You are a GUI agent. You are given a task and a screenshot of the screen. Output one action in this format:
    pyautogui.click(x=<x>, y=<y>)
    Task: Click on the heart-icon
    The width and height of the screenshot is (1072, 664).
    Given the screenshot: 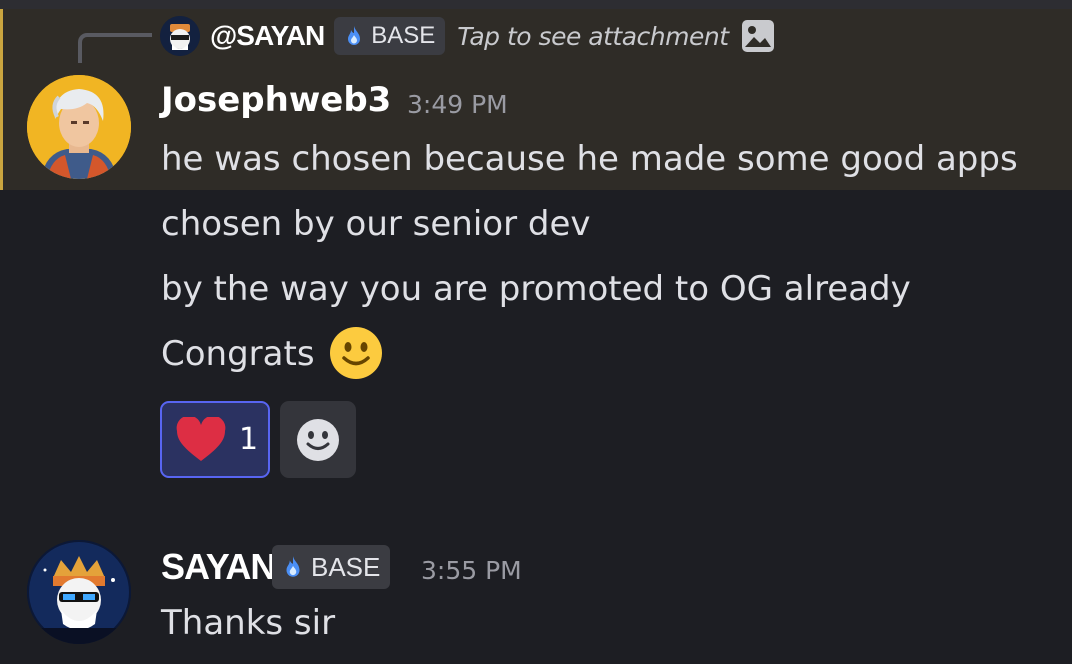 What is the action you would take?
    pyautogui.click(x=201, y=438)
    